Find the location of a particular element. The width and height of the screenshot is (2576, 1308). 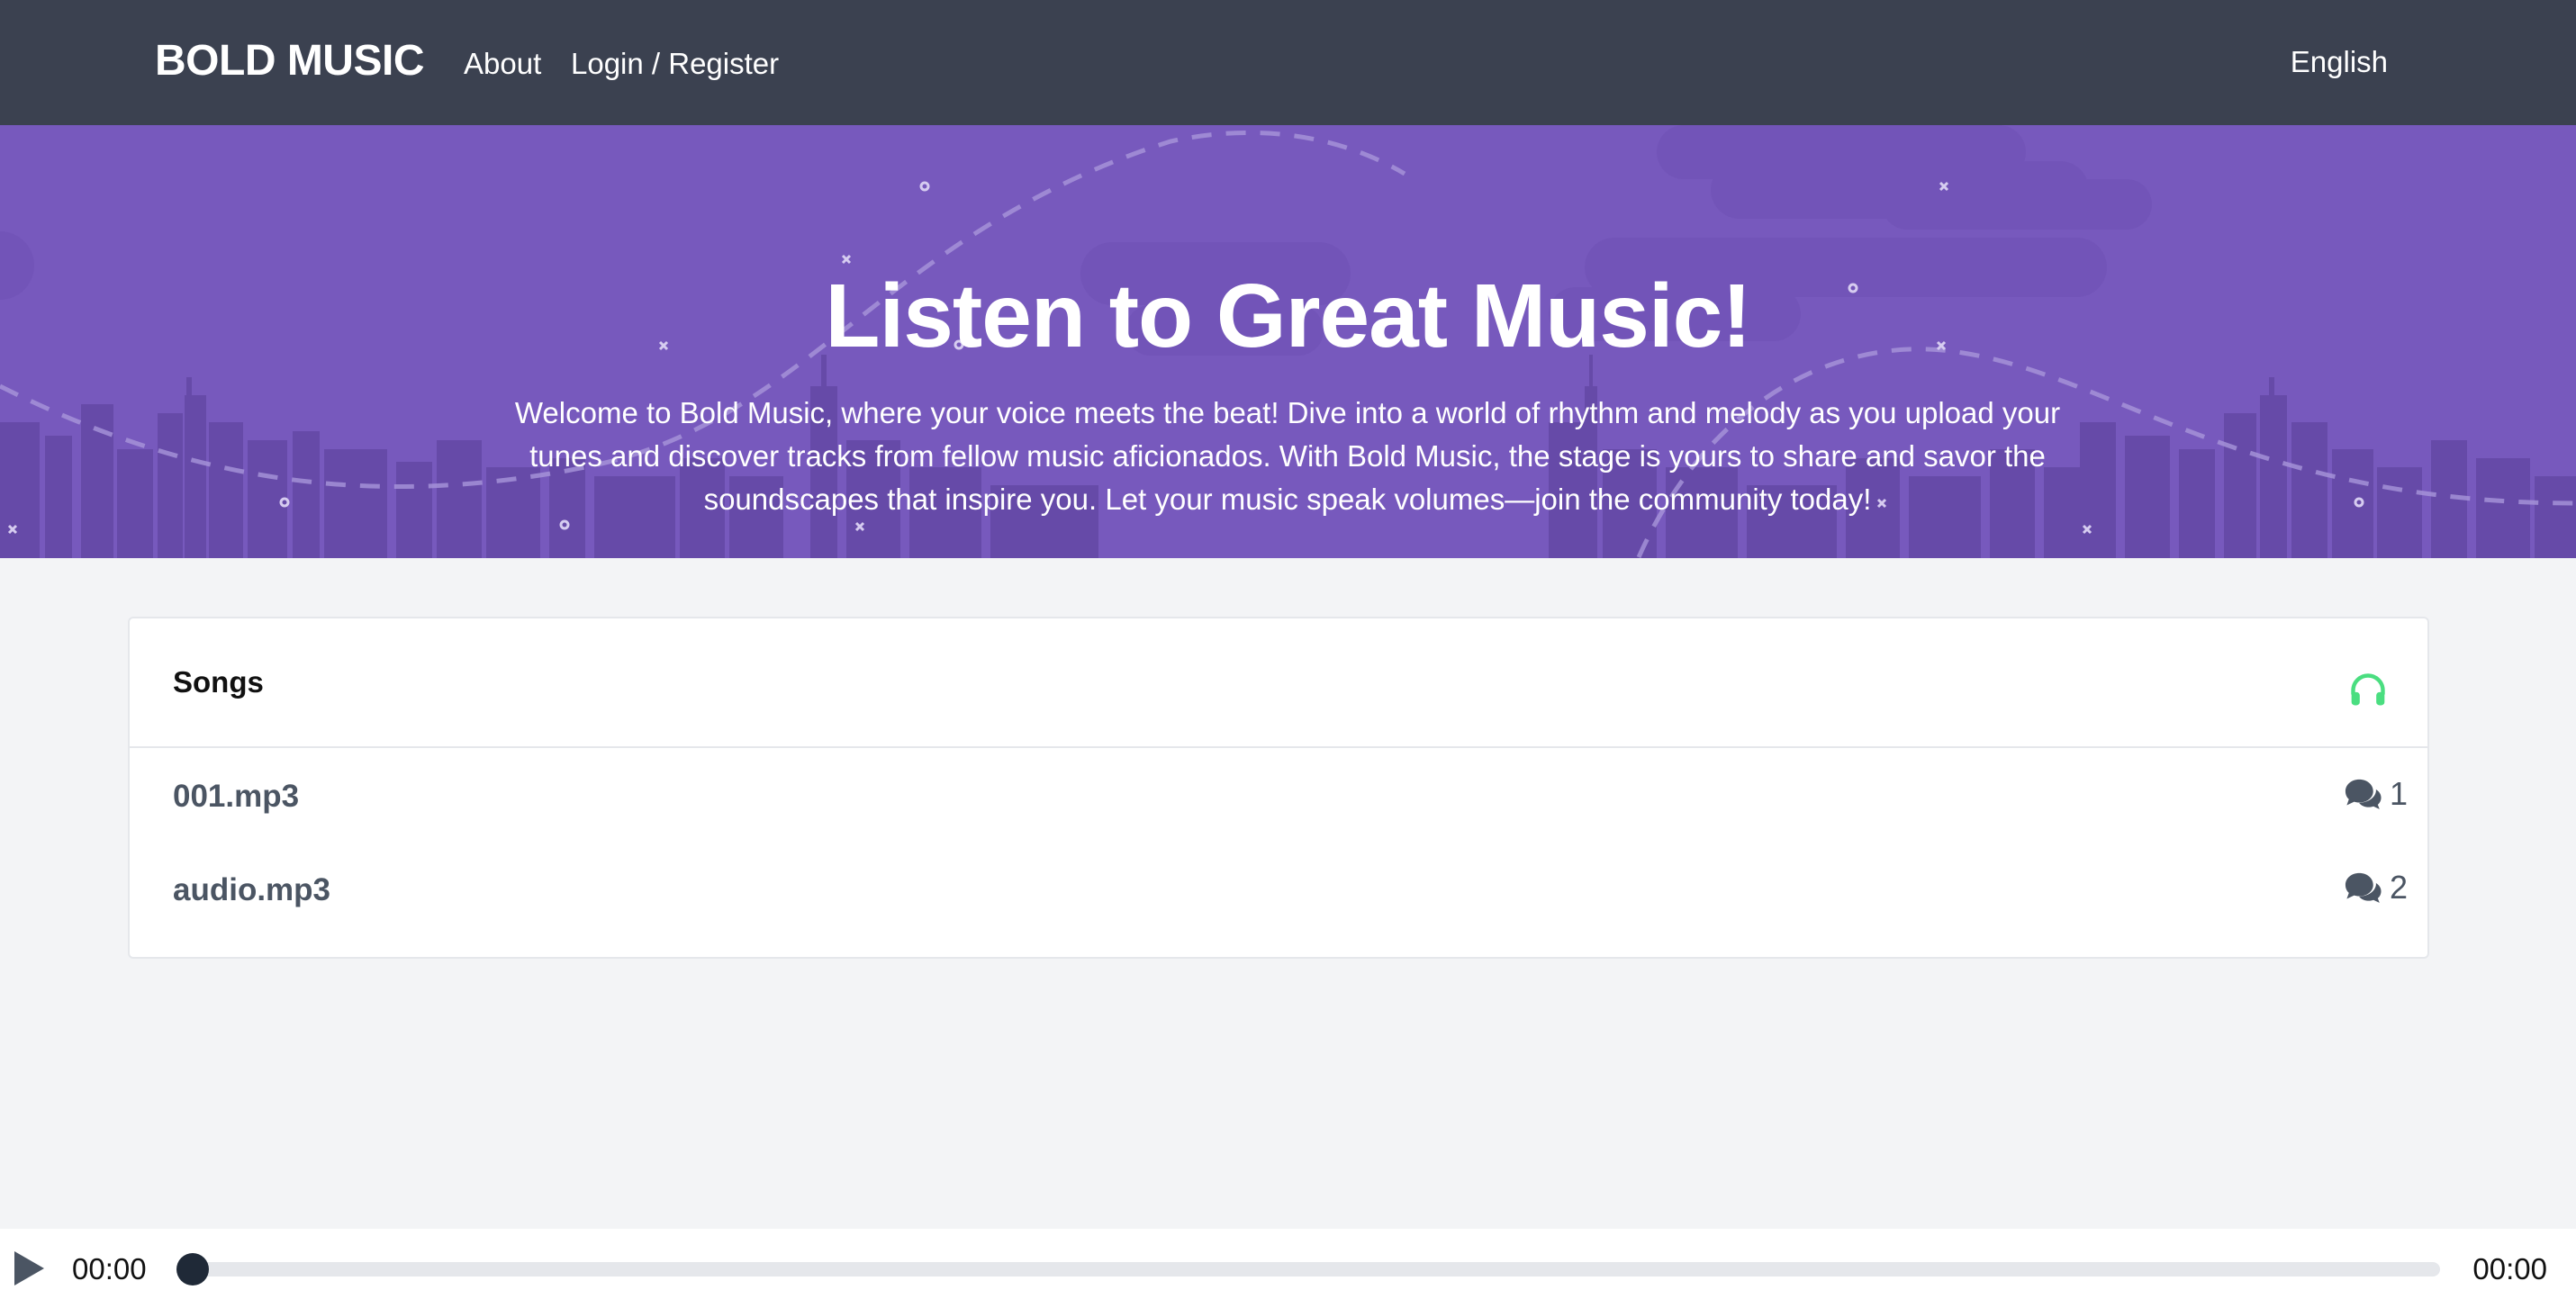

song-name: audio.mp3 is located at coordinates (251, 890).